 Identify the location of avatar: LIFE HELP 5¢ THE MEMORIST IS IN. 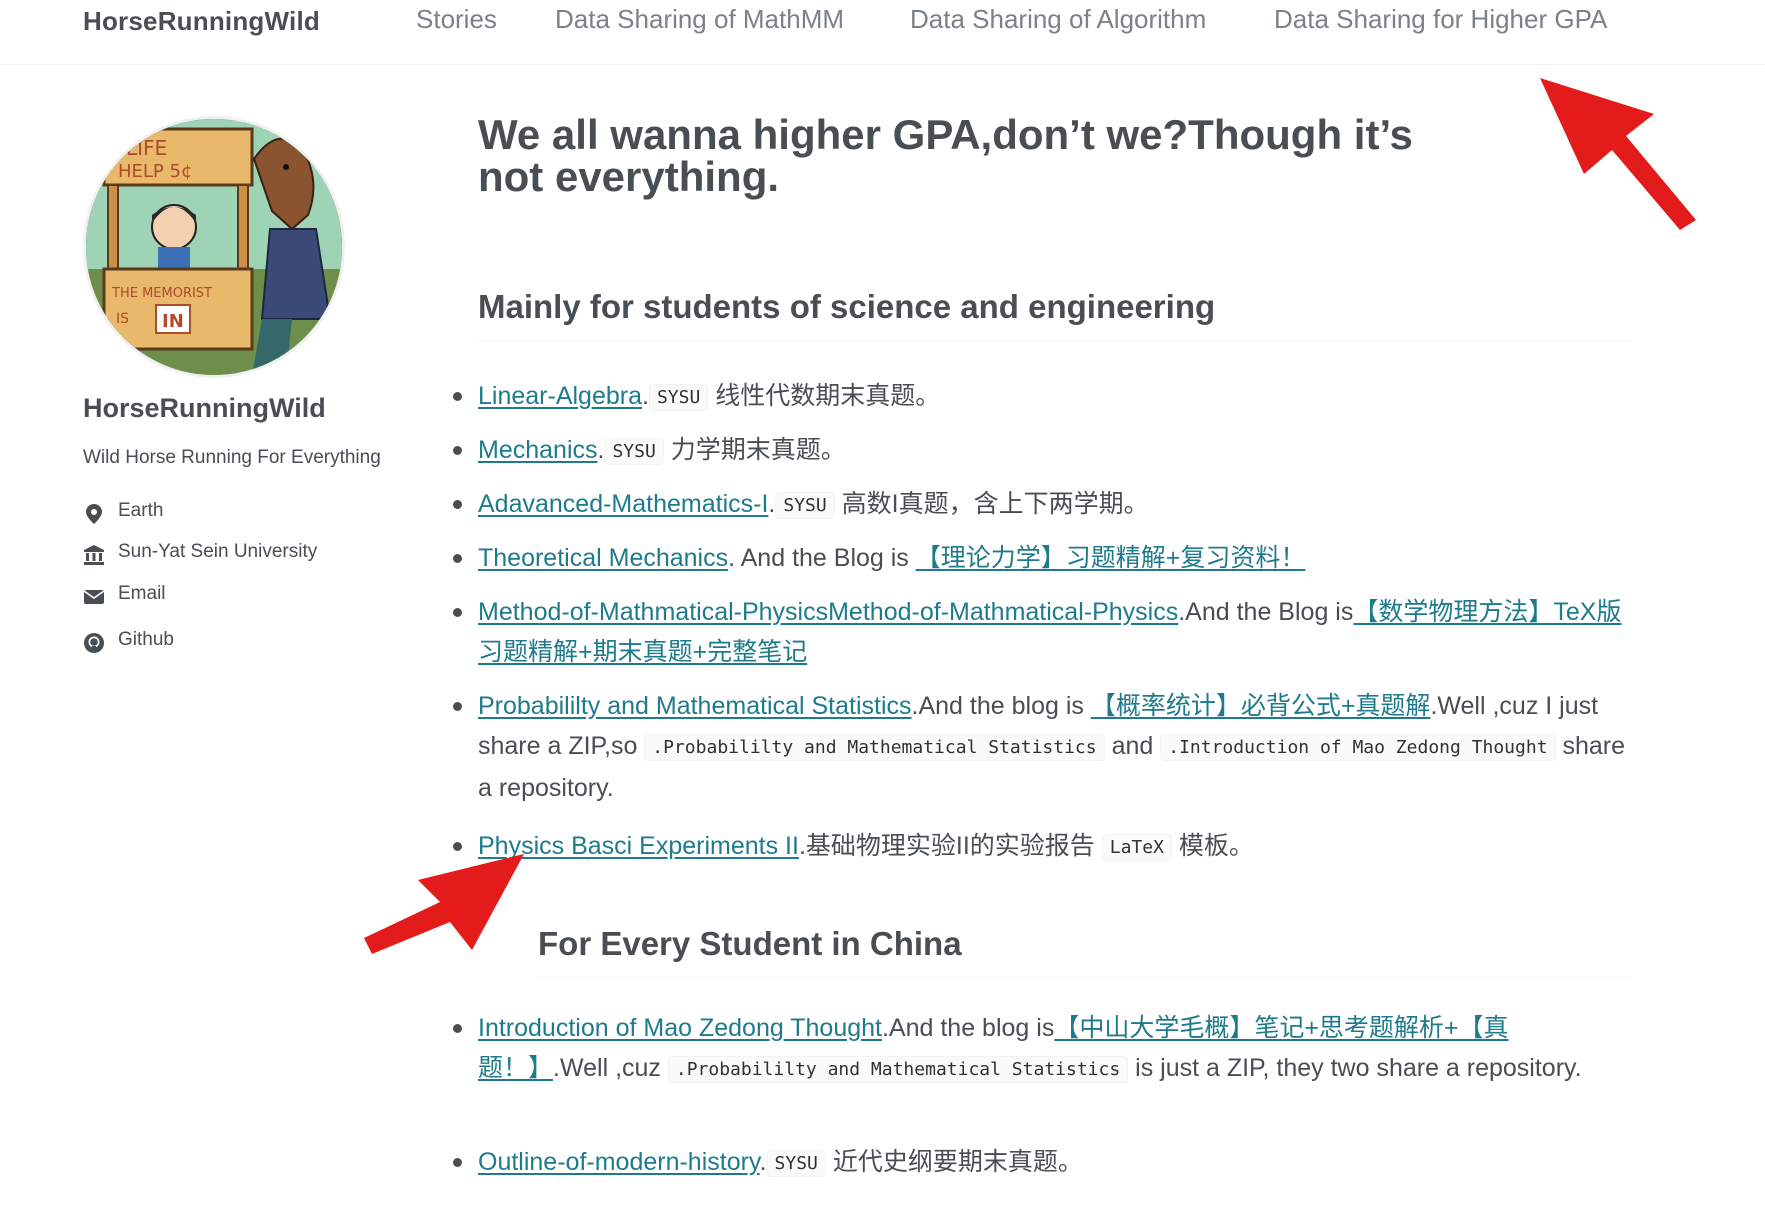
(214, 247).